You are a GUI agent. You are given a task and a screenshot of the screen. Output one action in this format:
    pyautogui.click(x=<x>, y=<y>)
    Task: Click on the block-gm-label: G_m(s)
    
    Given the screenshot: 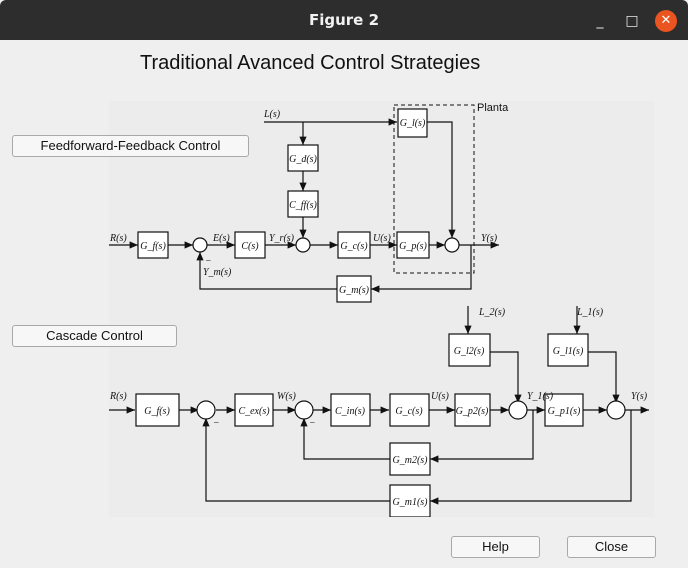 What is the action you would take?
    pyautogui.click(x=354, y=290)
    